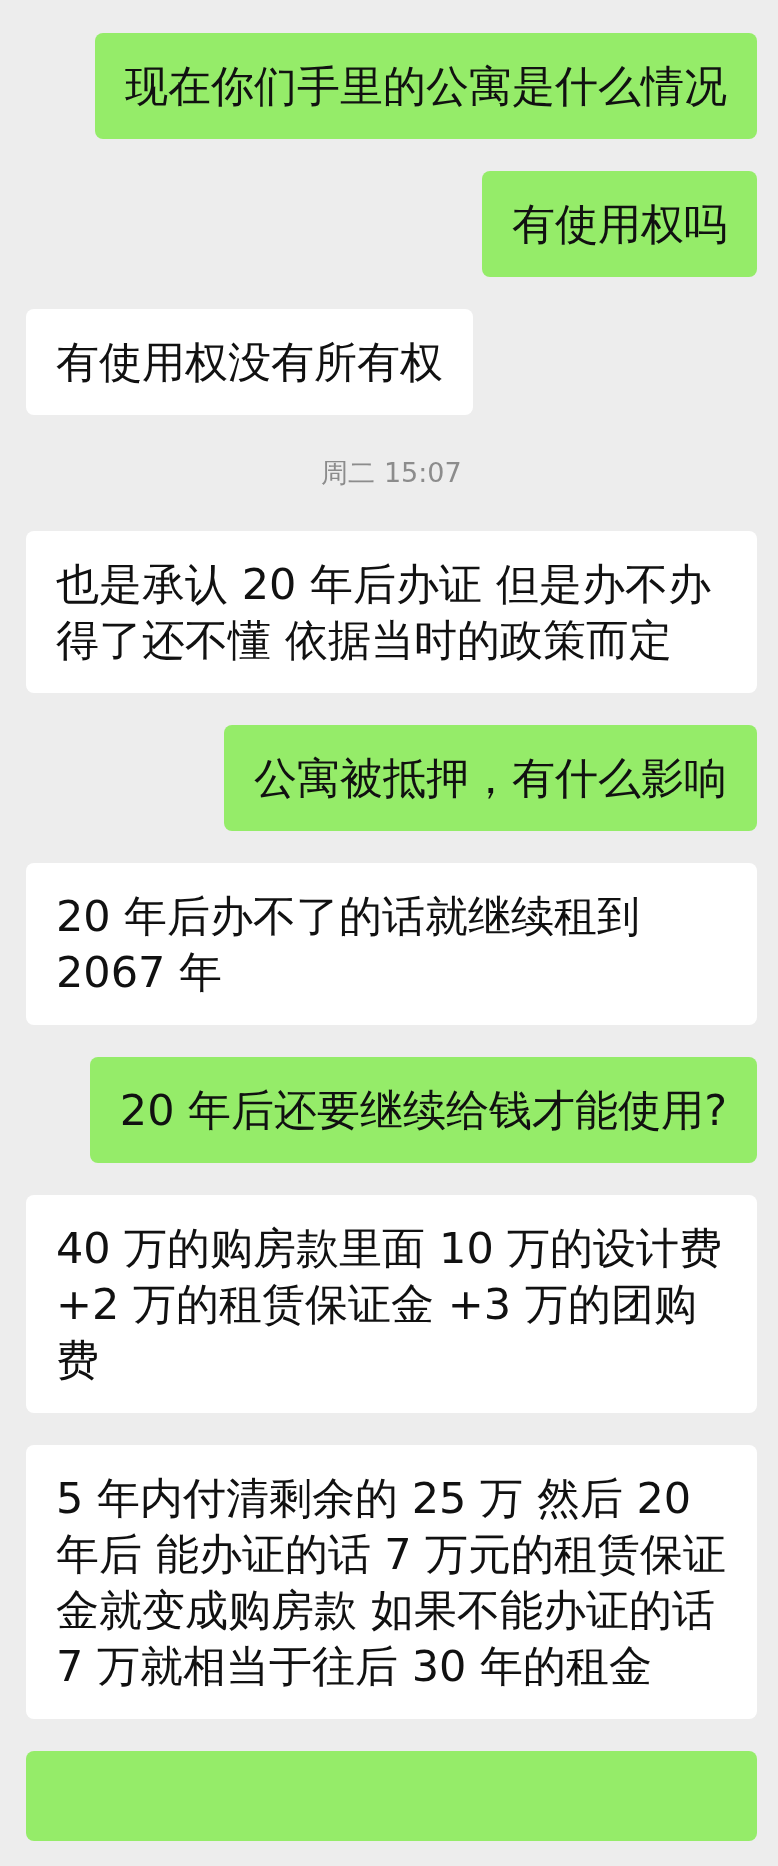 The width and height of the screenshot is (778, 1866). I want to click on message-bubble: 5 年内付清剩余的 25 万 然后 20 年后 能办证的话 7 万元的租赁保证金就变成购房款 如果不能办证的话 7 万就相当于往后 30 年的租金, so click(391, 1582).